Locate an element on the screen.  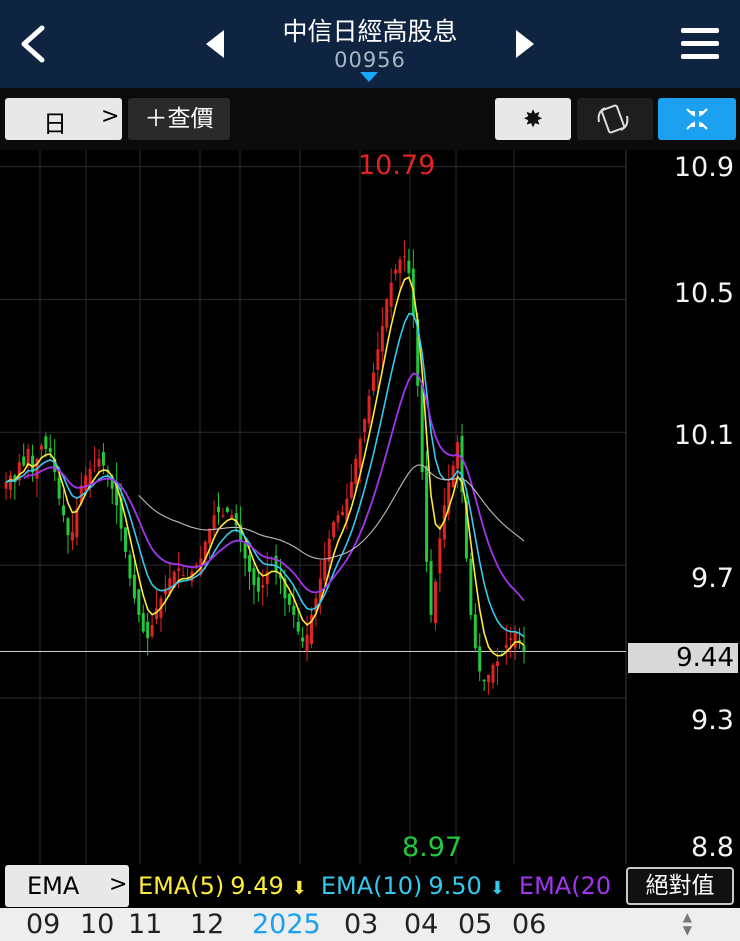
indicator-legend: EMA(5) 9.49 ⬇ EMA(10) 9.50 ⬇ EMA(20 is located at coordinates (381, 888).